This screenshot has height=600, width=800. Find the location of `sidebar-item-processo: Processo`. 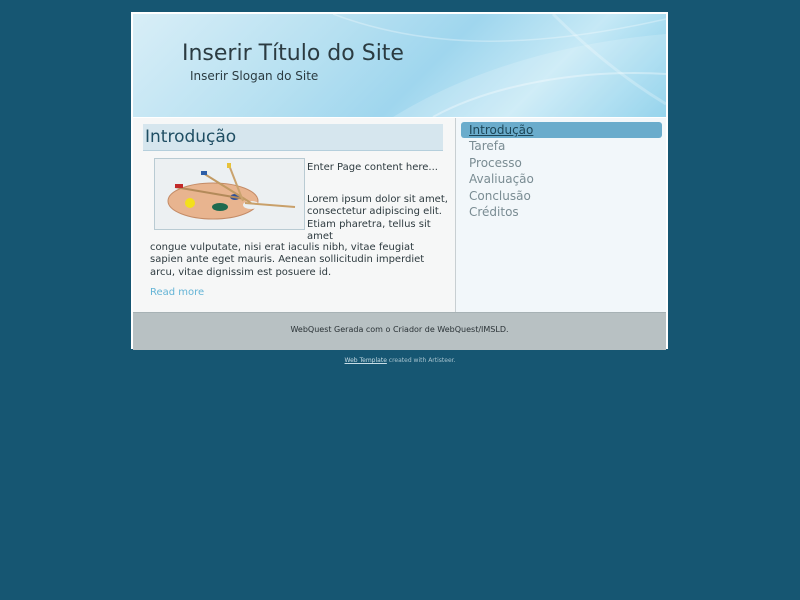

sidebar-item-processo: Processo is located at coordinates (561, 163).